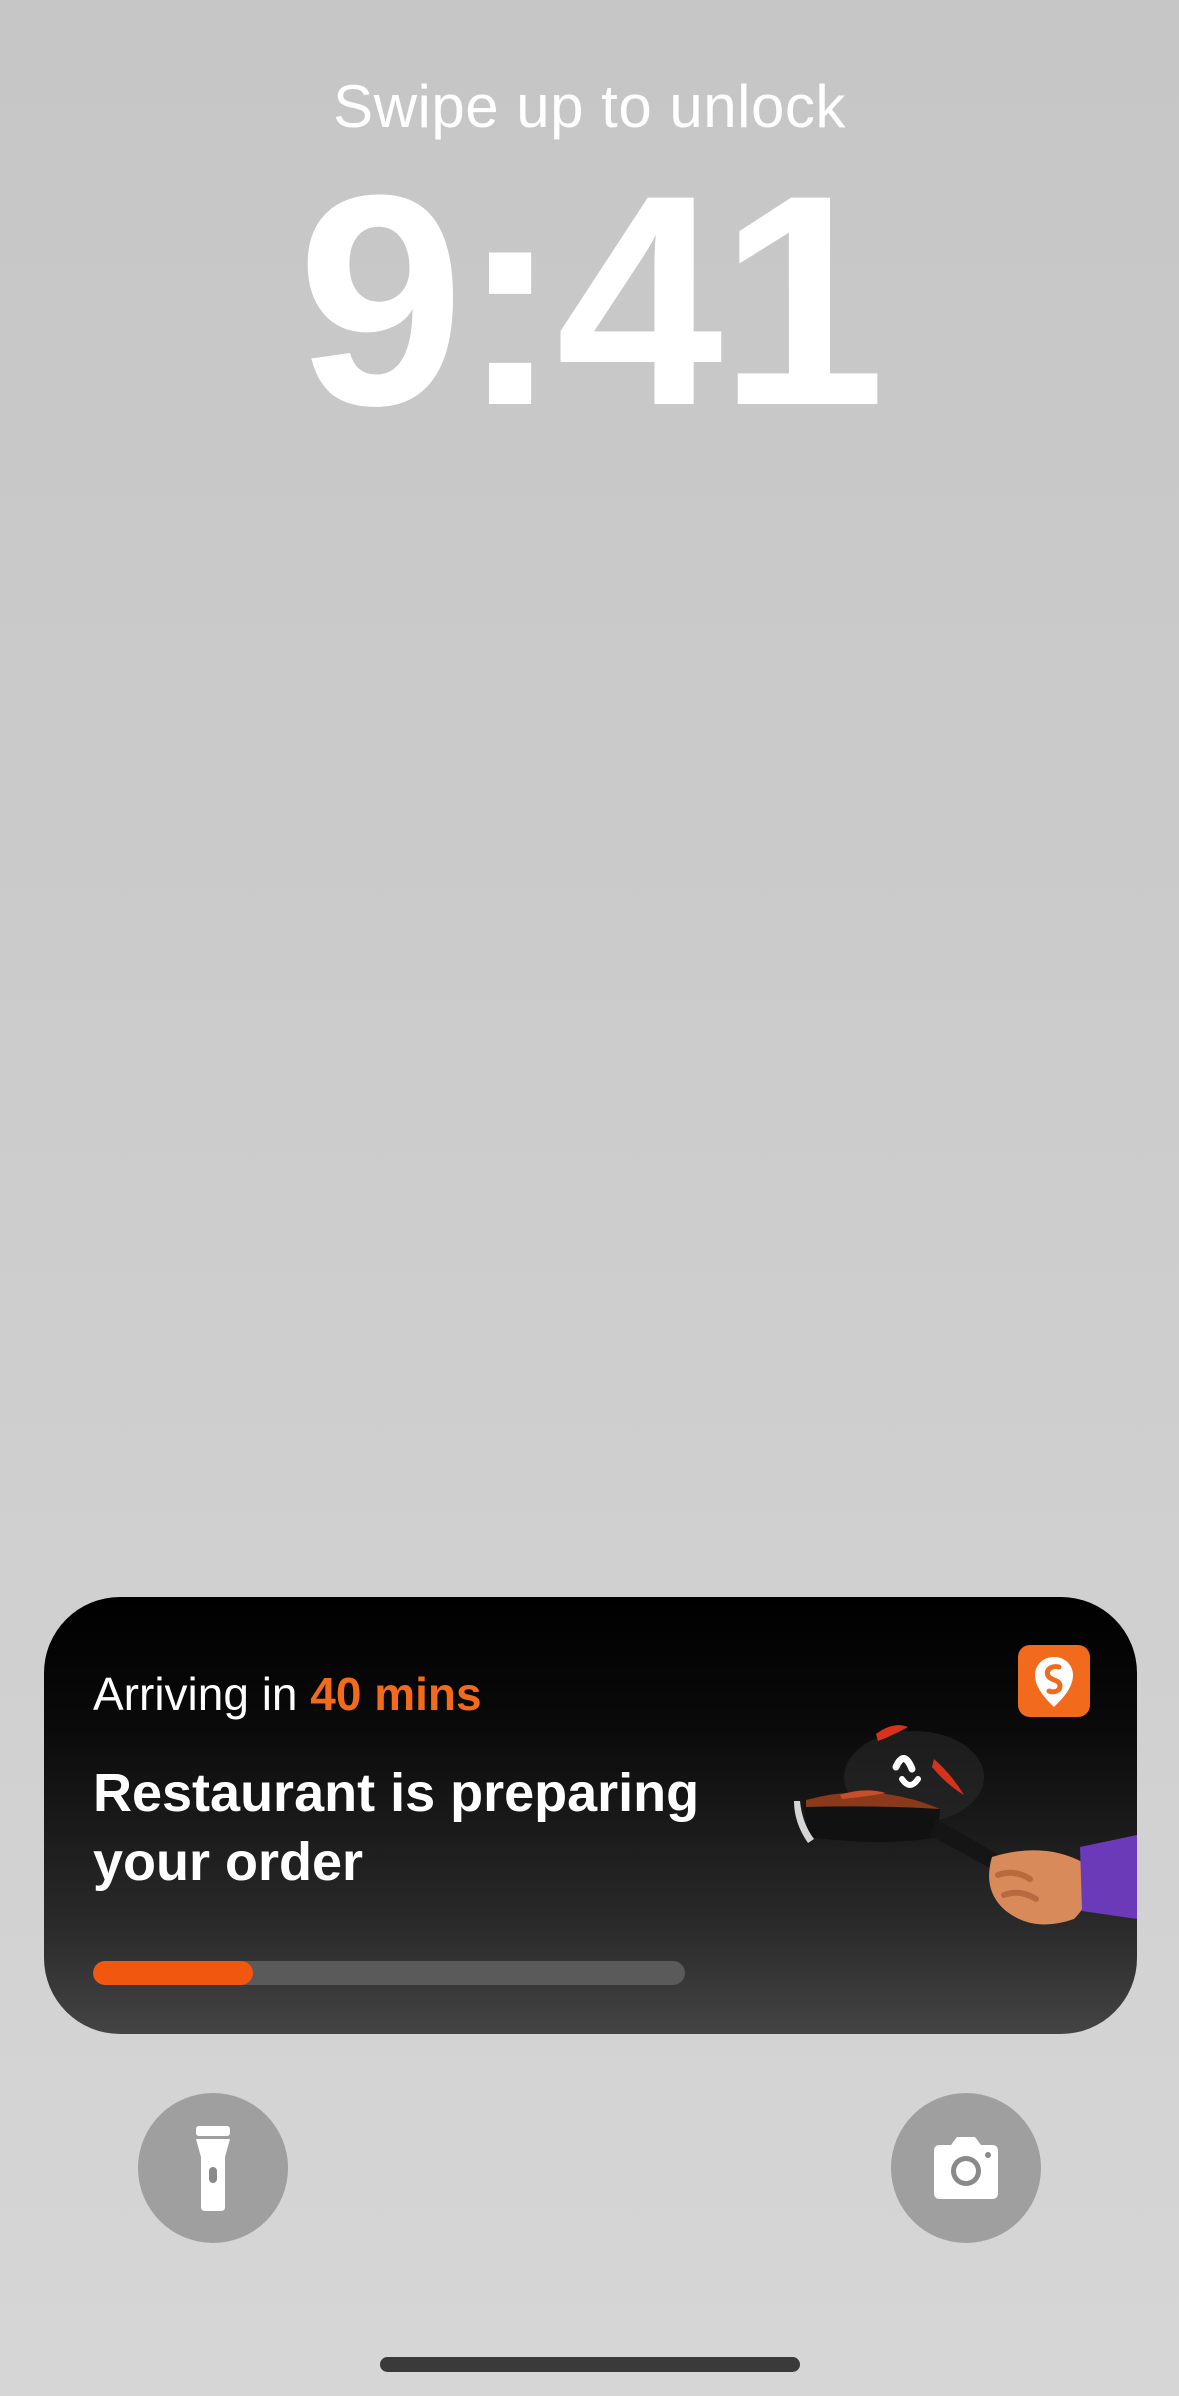 Image resolution: width=1179 pixels, height=2396 pixels. I want to click on home-indicator, so click(590, 2364).